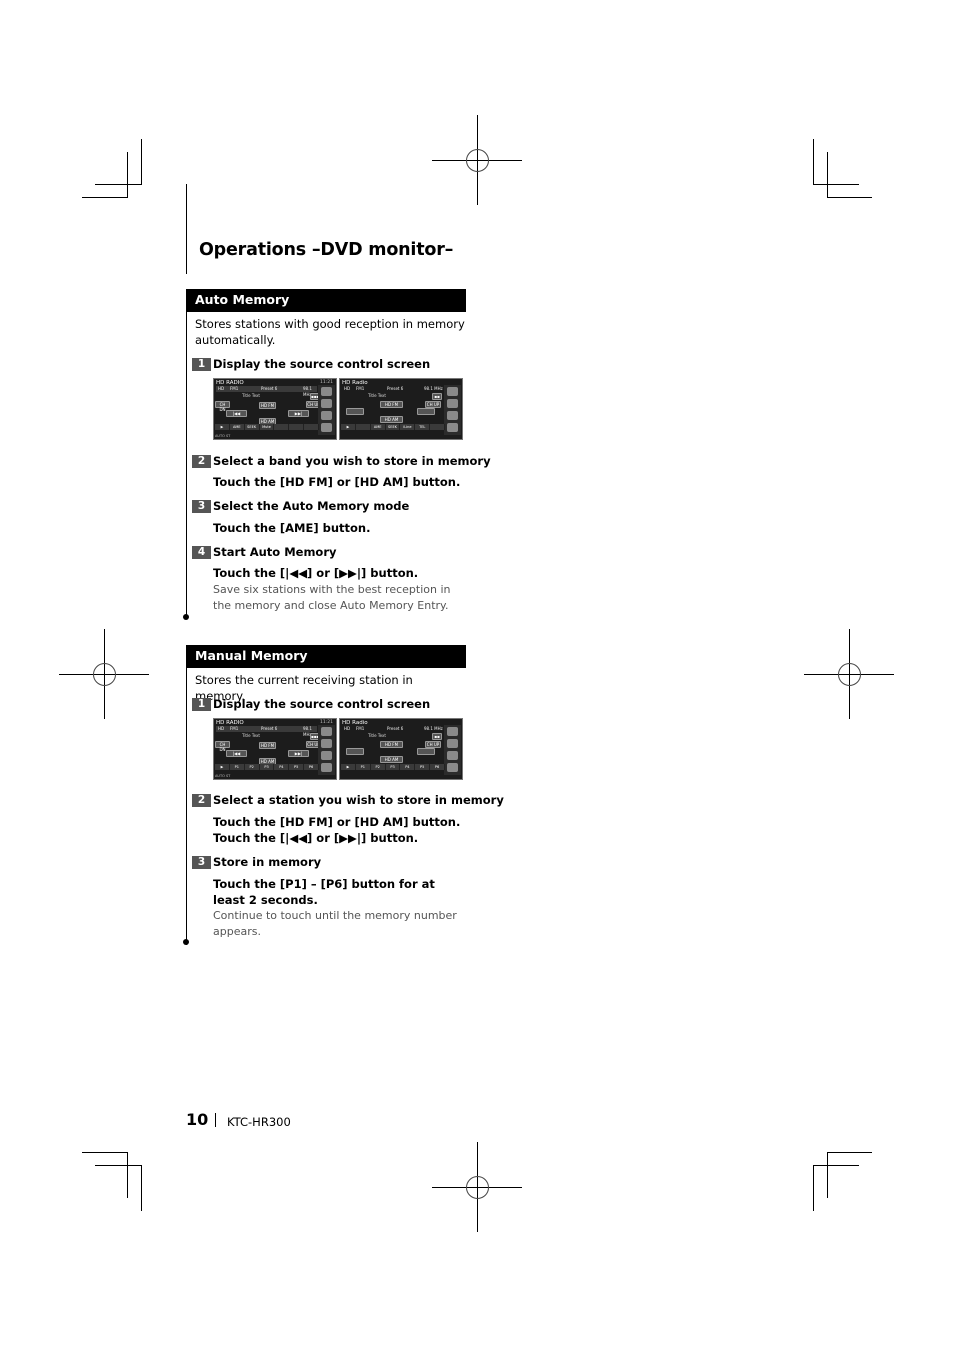 The height and width of the screenshot is (1350, 954). Describe the element at coordinates (267, 427) in the screenshot. I see `function-button: Mute` at that location.